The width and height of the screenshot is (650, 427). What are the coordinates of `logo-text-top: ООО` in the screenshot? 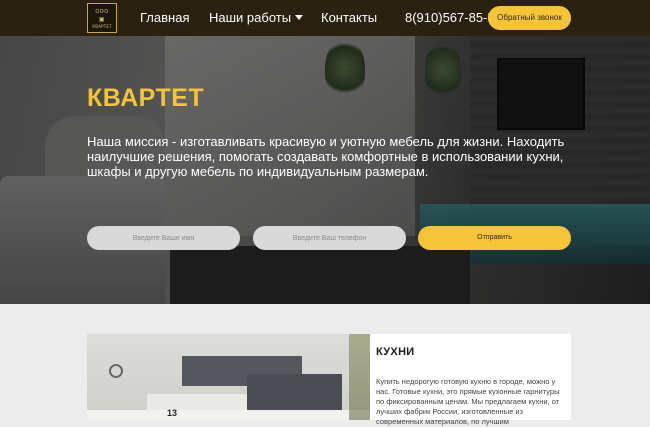 It's located at (102, 12).